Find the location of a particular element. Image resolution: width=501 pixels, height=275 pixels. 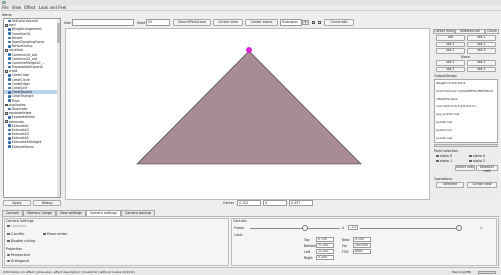

menu-bar: File View Effect Look and Feel is located at coordinates (250, 8).